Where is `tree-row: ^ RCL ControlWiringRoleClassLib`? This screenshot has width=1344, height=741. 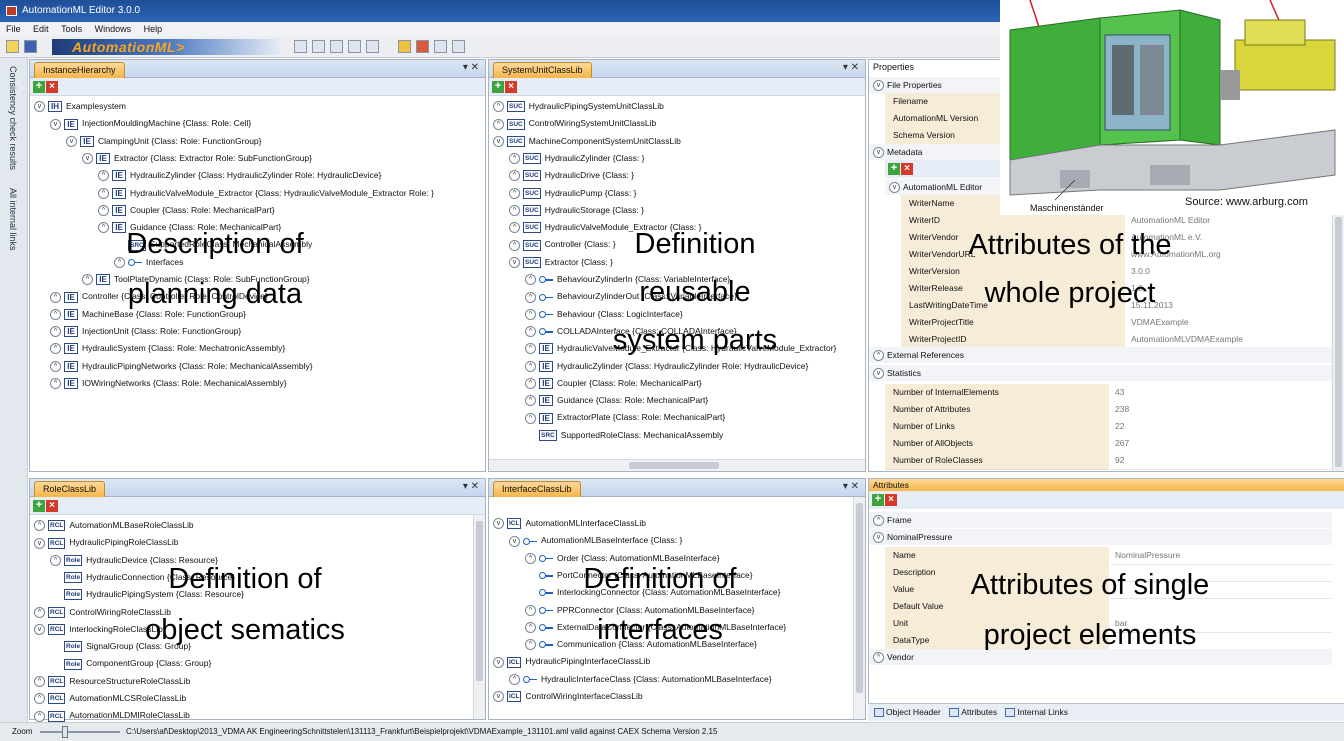
tree-row: ^ RCL ControlWiringRoleClassLib is located at coordinates (102, 612).